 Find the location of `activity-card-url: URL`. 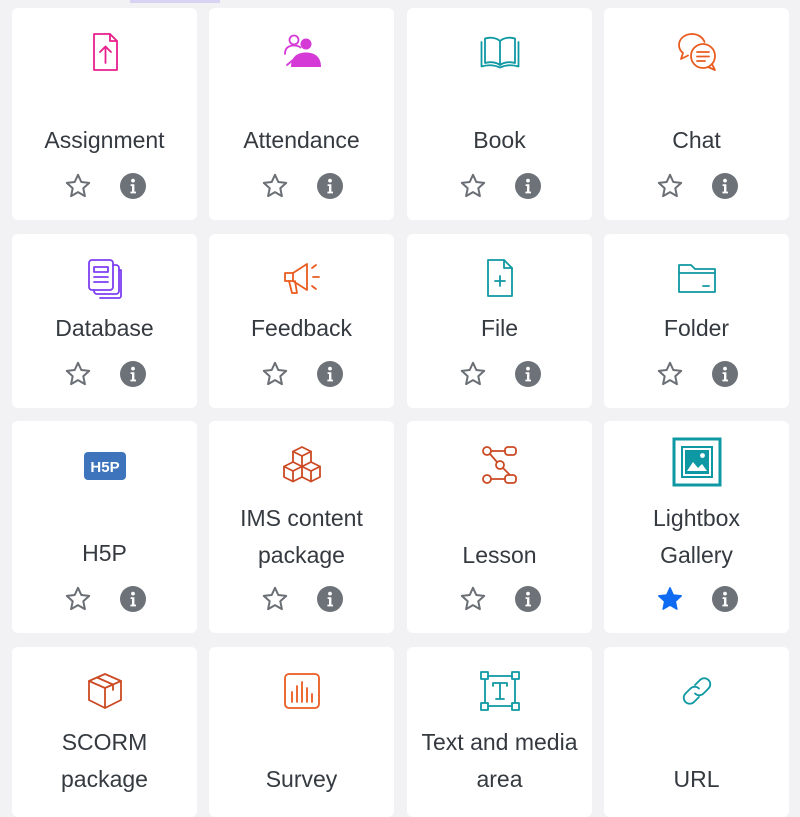

activity-card-url: URL is located at coordinates (696, 732).